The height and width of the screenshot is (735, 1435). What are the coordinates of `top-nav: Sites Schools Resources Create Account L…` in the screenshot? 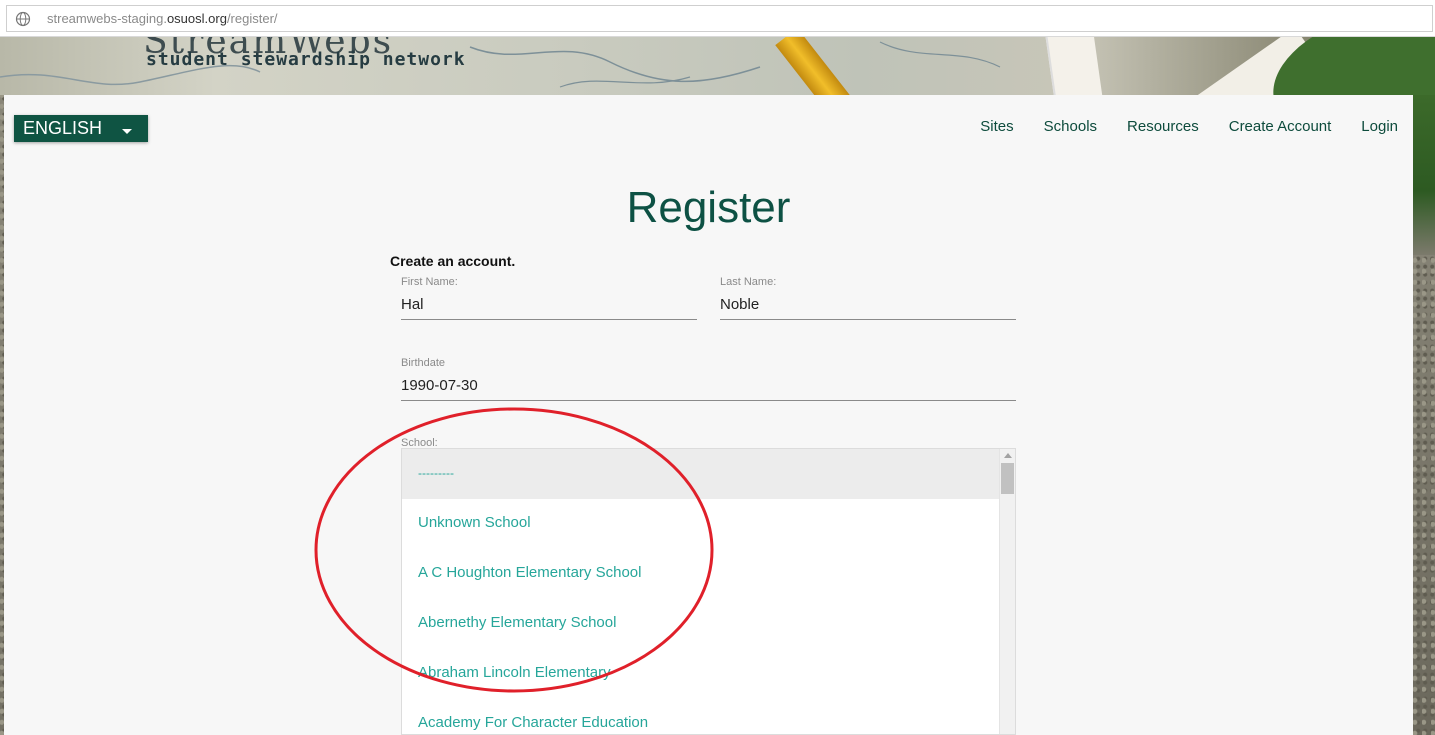 It's located at (1189, 126).